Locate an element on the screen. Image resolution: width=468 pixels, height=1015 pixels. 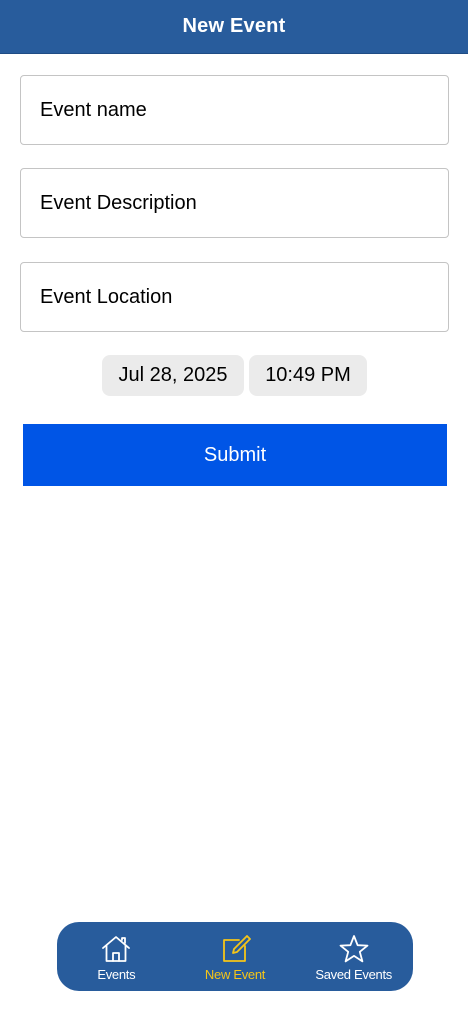
star-icon is located at coordinates (354, 949).